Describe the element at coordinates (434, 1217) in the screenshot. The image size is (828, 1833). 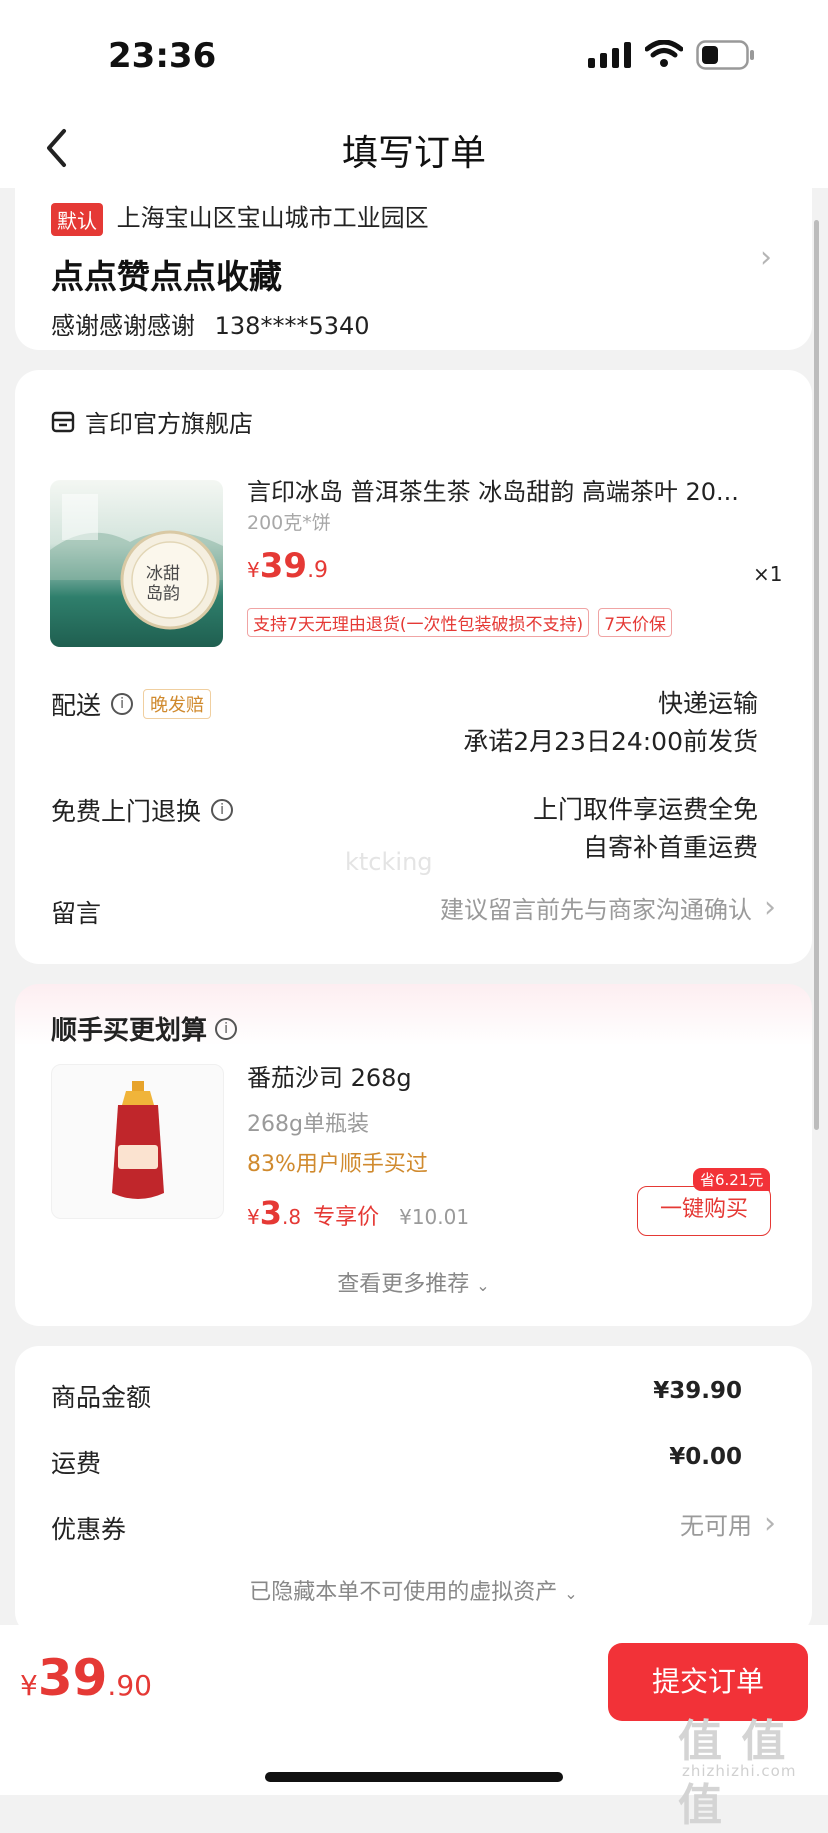
I see `recommend-original-price: ¥10.01` at that location.